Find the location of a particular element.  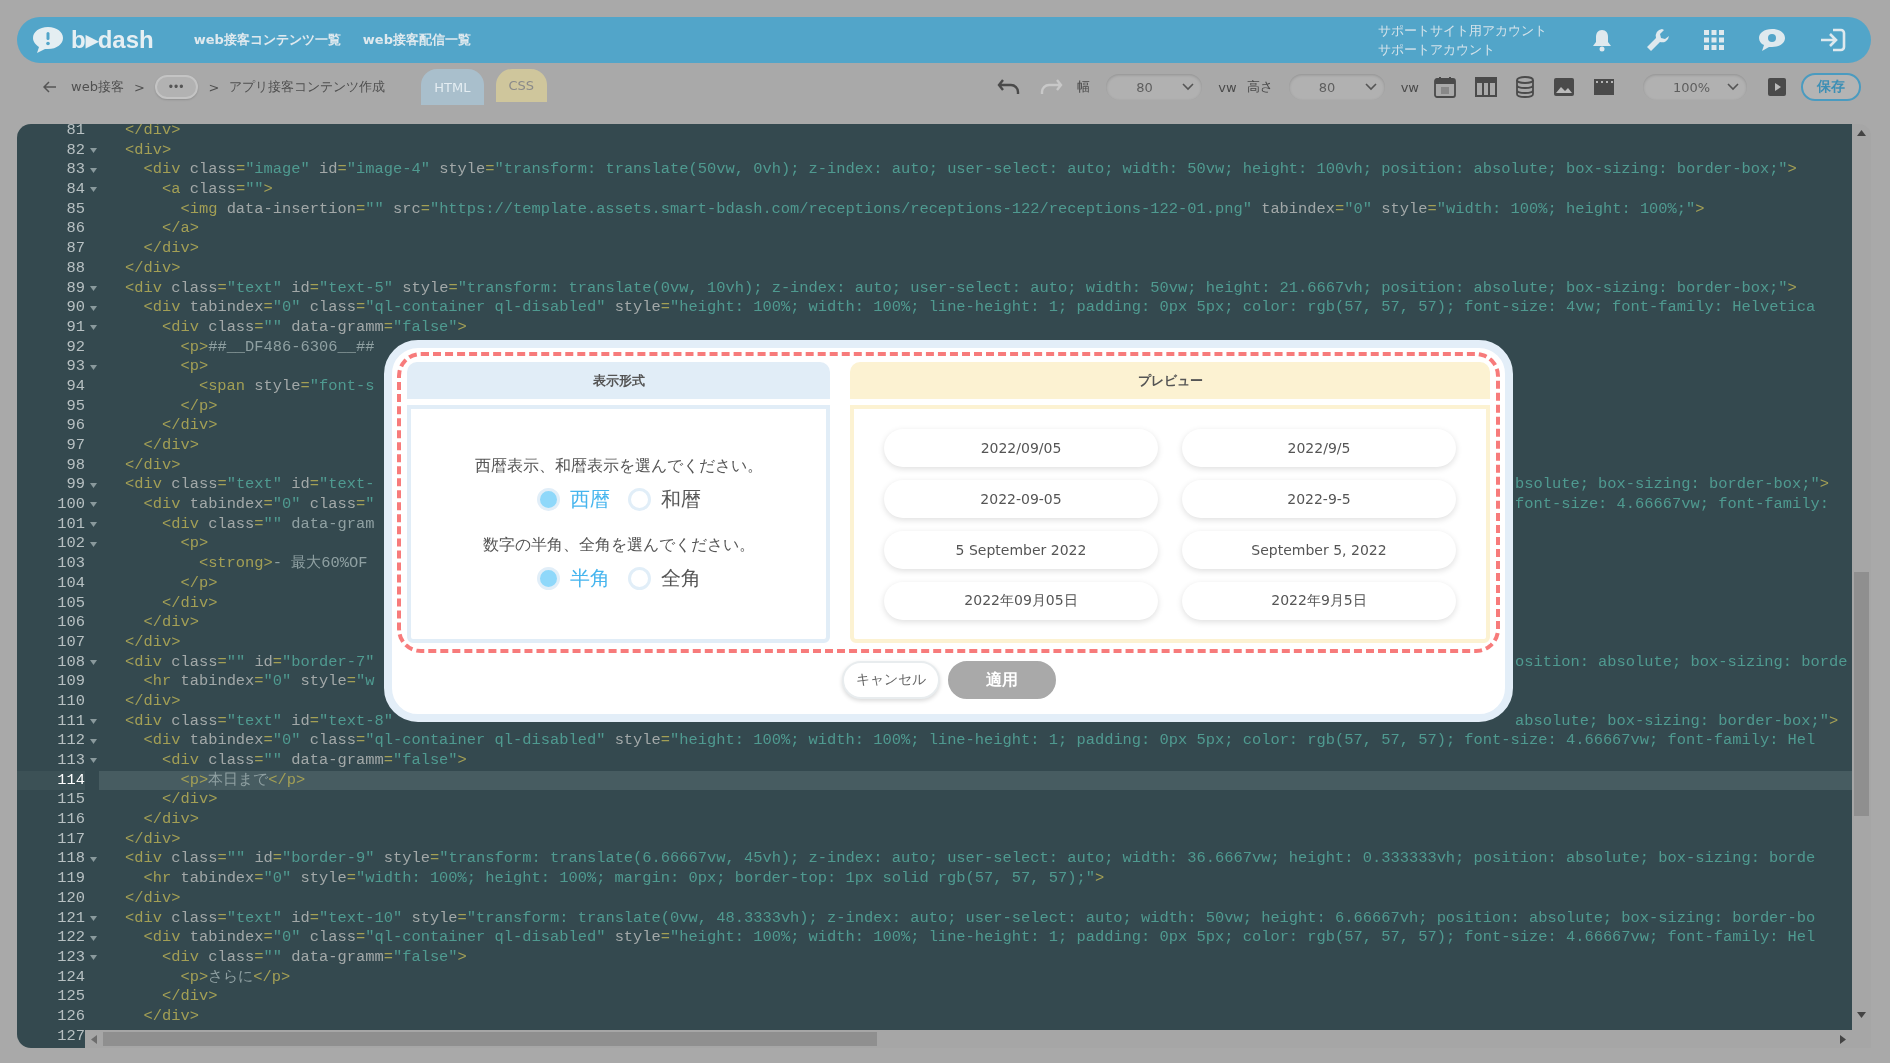

nav-link: web接客配信一覧 is located at coordinates (416, 40).